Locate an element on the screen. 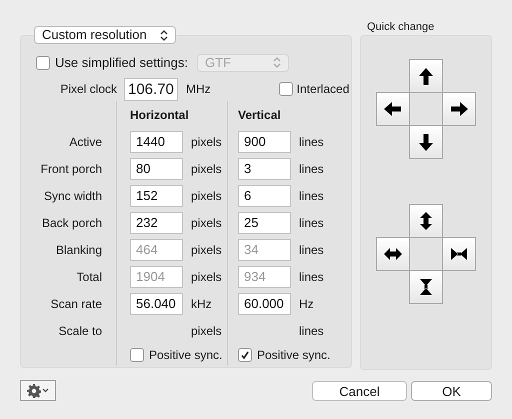  resolution-dropdown: Custom resolution is located at coordinates (105, 35).